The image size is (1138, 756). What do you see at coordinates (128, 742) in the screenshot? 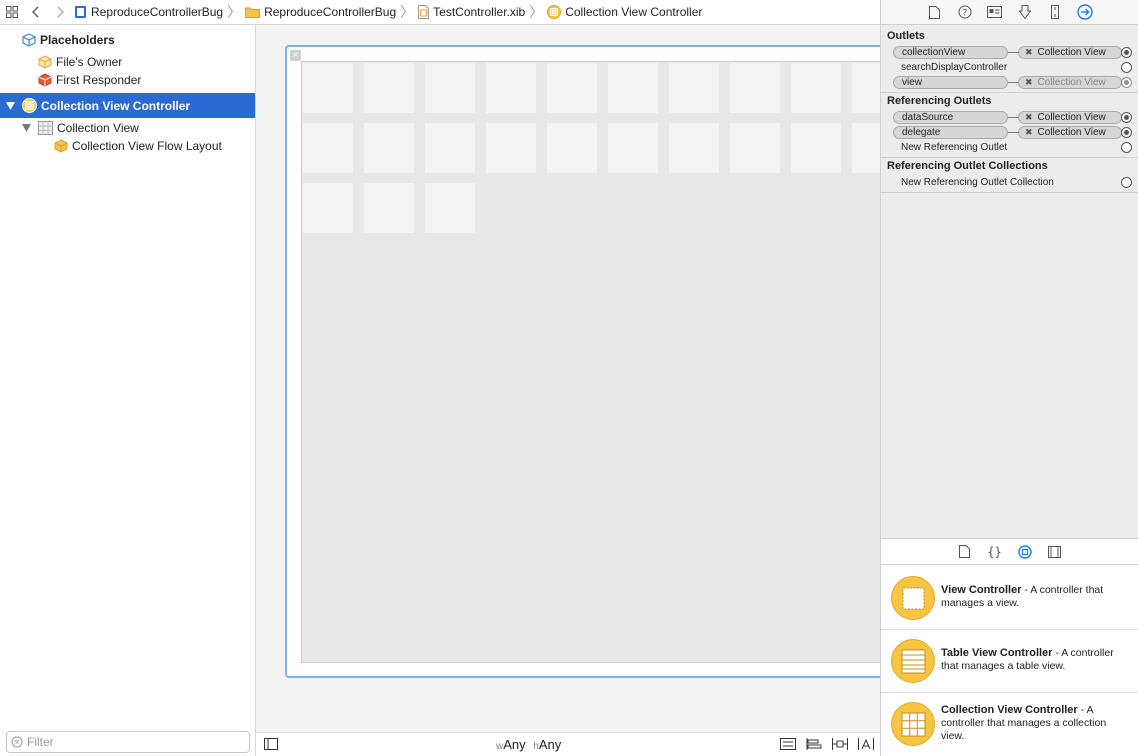
I see `filter-field: Filter` at bounding box center [128, 742].